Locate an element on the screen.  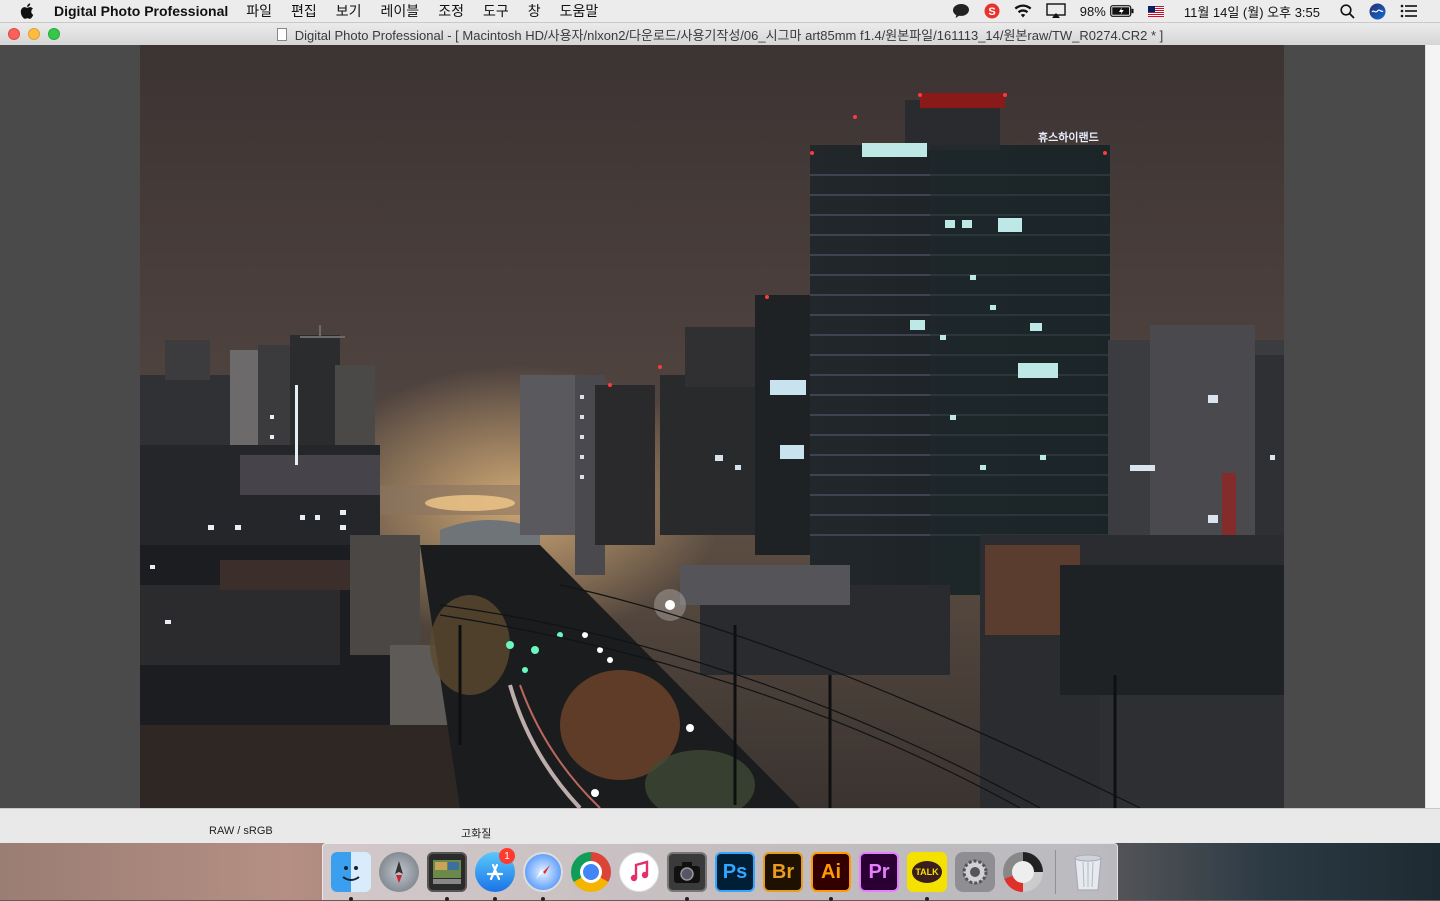
dock-image-capture is located at coordinates (687, 875).